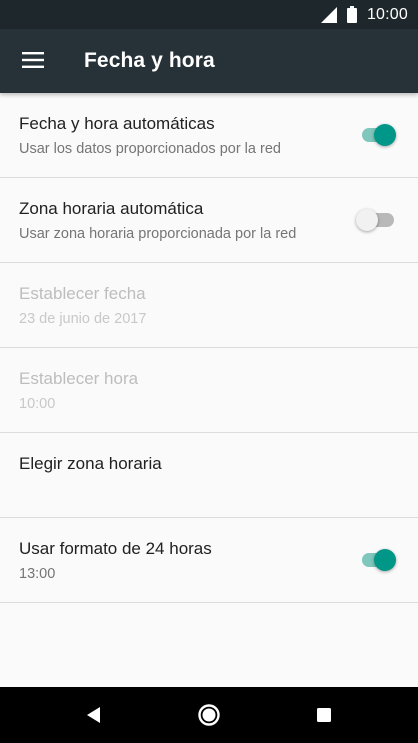  I want to click on home-button, so click(209, 715).